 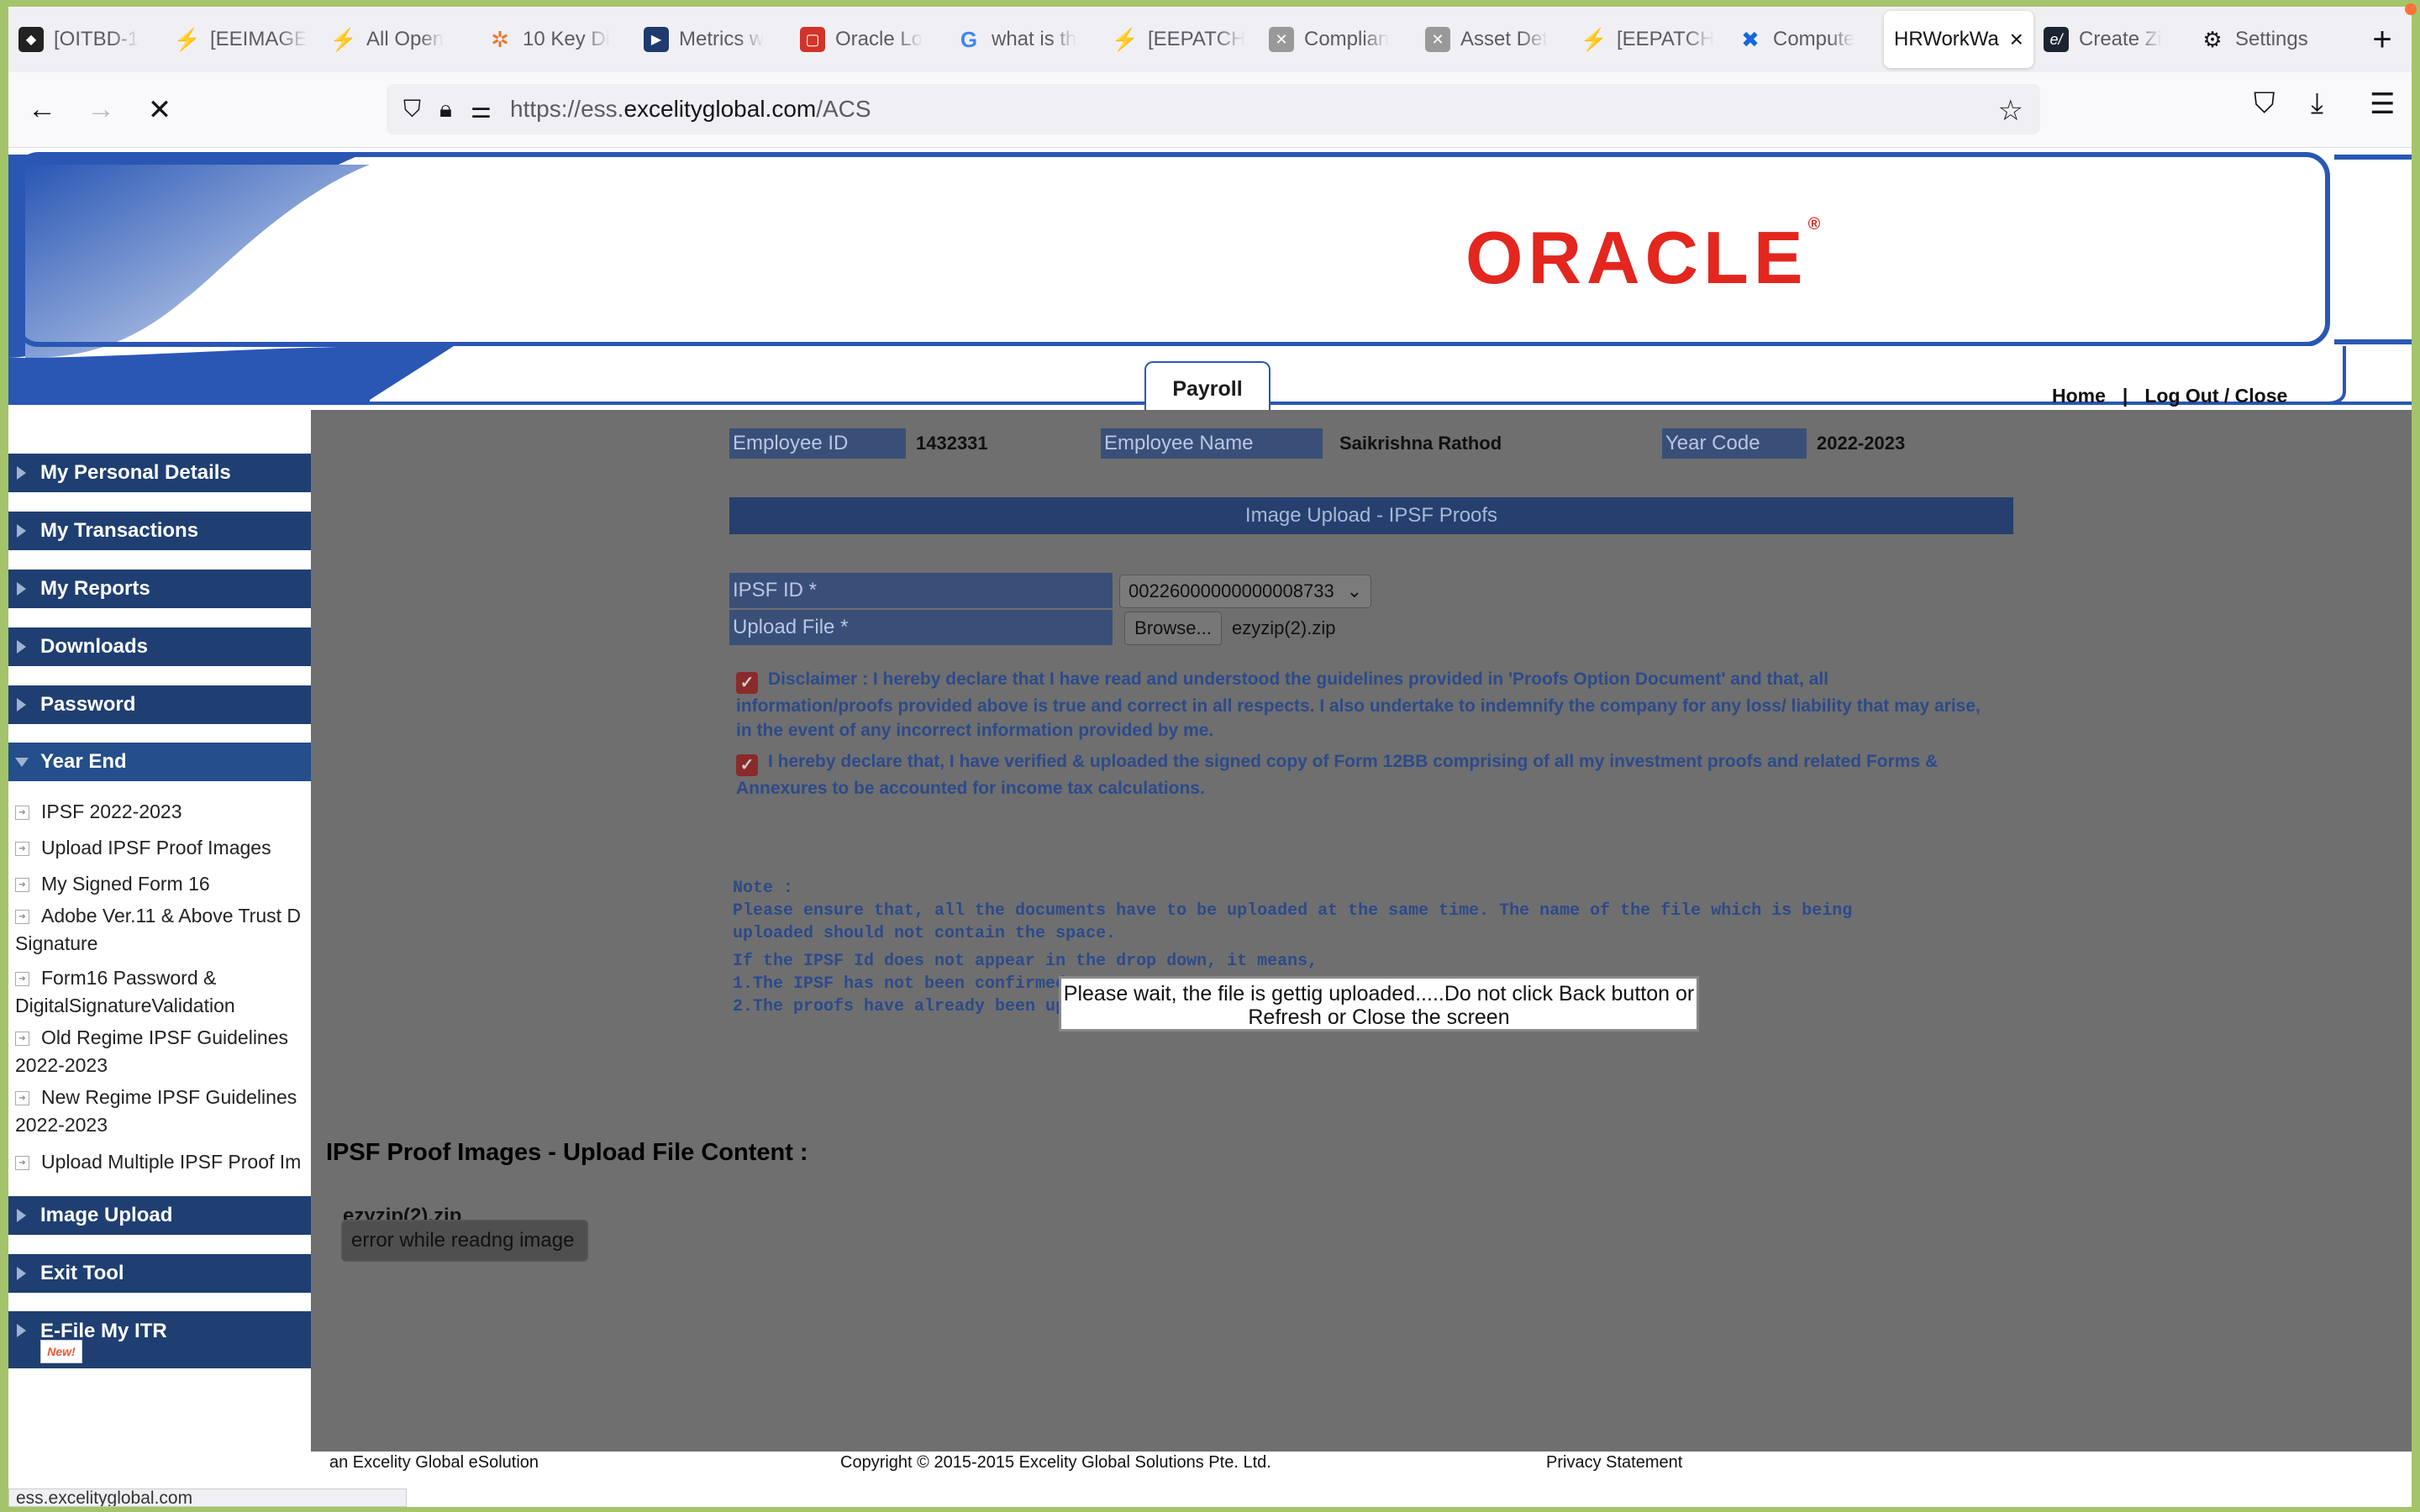 I want to click on stop-loading-icon: ✕, so click(x=159, y=110).